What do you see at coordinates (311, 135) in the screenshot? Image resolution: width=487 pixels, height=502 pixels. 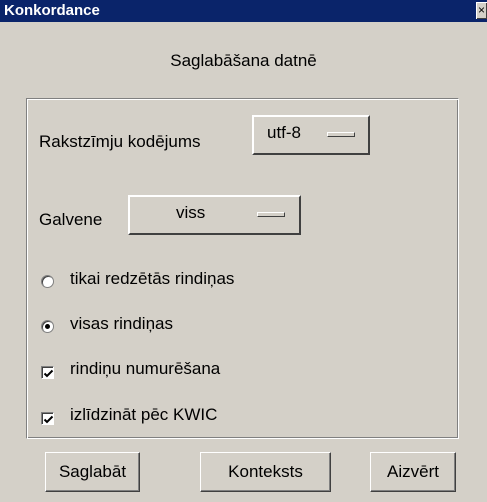 I see `encoding-menu-button: utf-8` at bounding box center [311, 135].